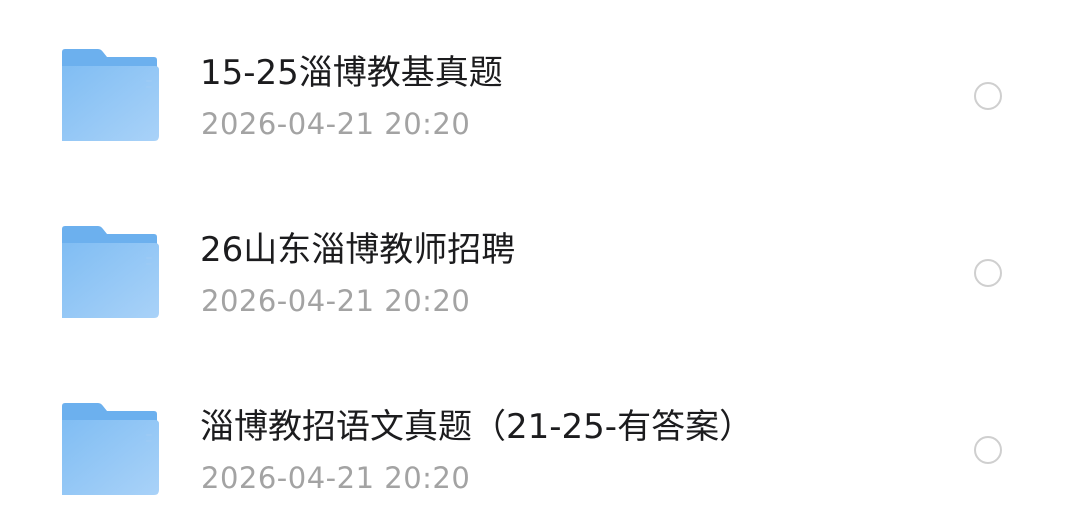 This screenshot has width=1080, height=532. Describe the element at coordinates (358, 250) in the screenshot. I see `file-name: 26山东淄博教师招聘` at that location.